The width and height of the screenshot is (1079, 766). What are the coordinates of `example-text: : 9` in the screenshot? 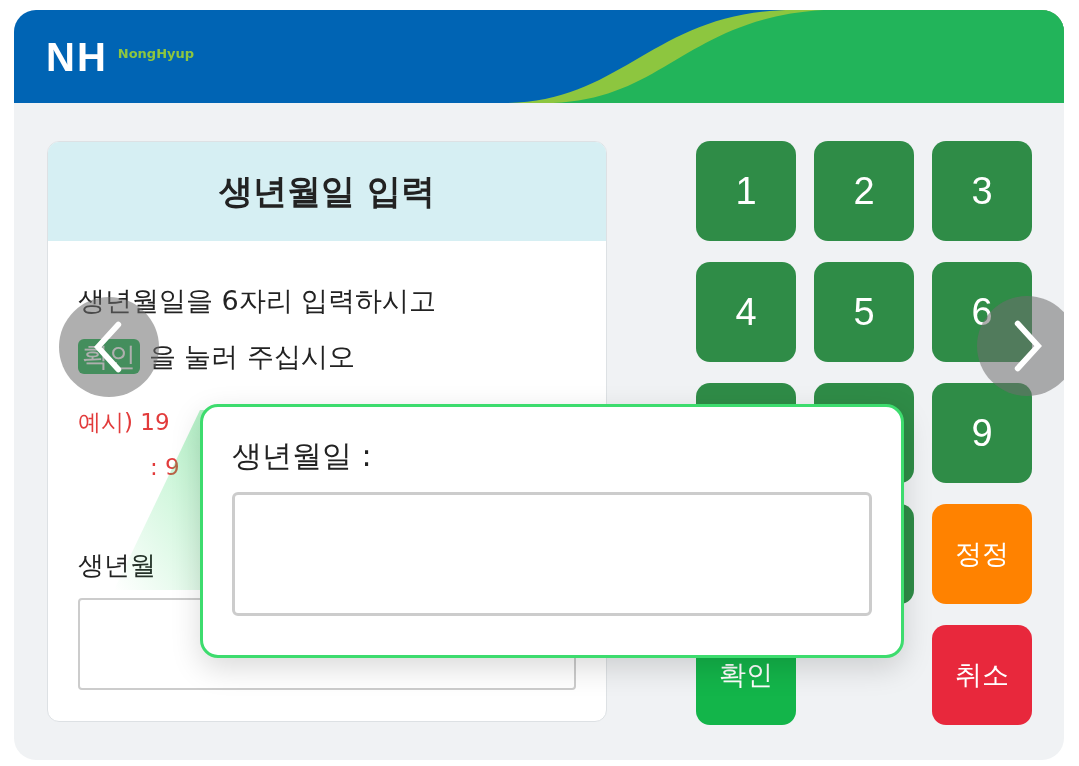 It's located at (165, 467).